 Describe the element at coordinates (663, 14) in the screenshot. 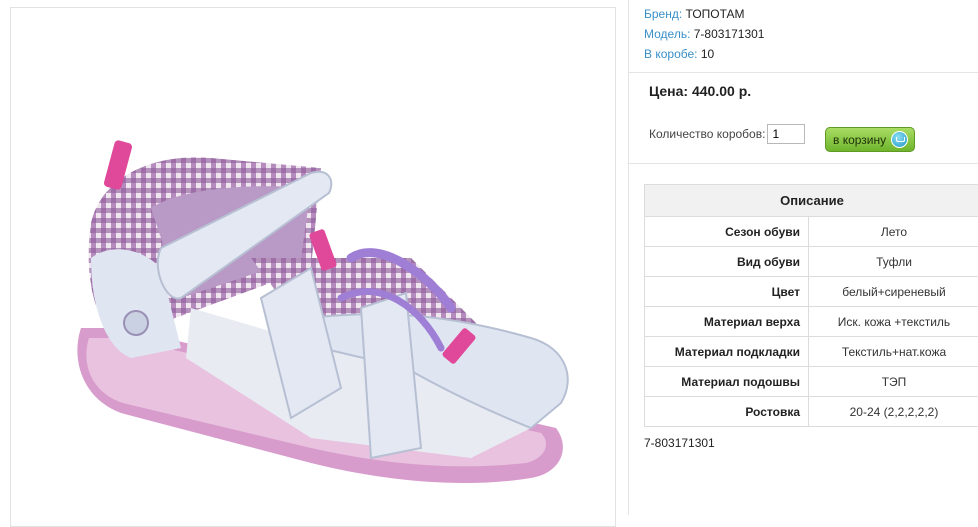

I see `spec-label: Бренд:` at that location.